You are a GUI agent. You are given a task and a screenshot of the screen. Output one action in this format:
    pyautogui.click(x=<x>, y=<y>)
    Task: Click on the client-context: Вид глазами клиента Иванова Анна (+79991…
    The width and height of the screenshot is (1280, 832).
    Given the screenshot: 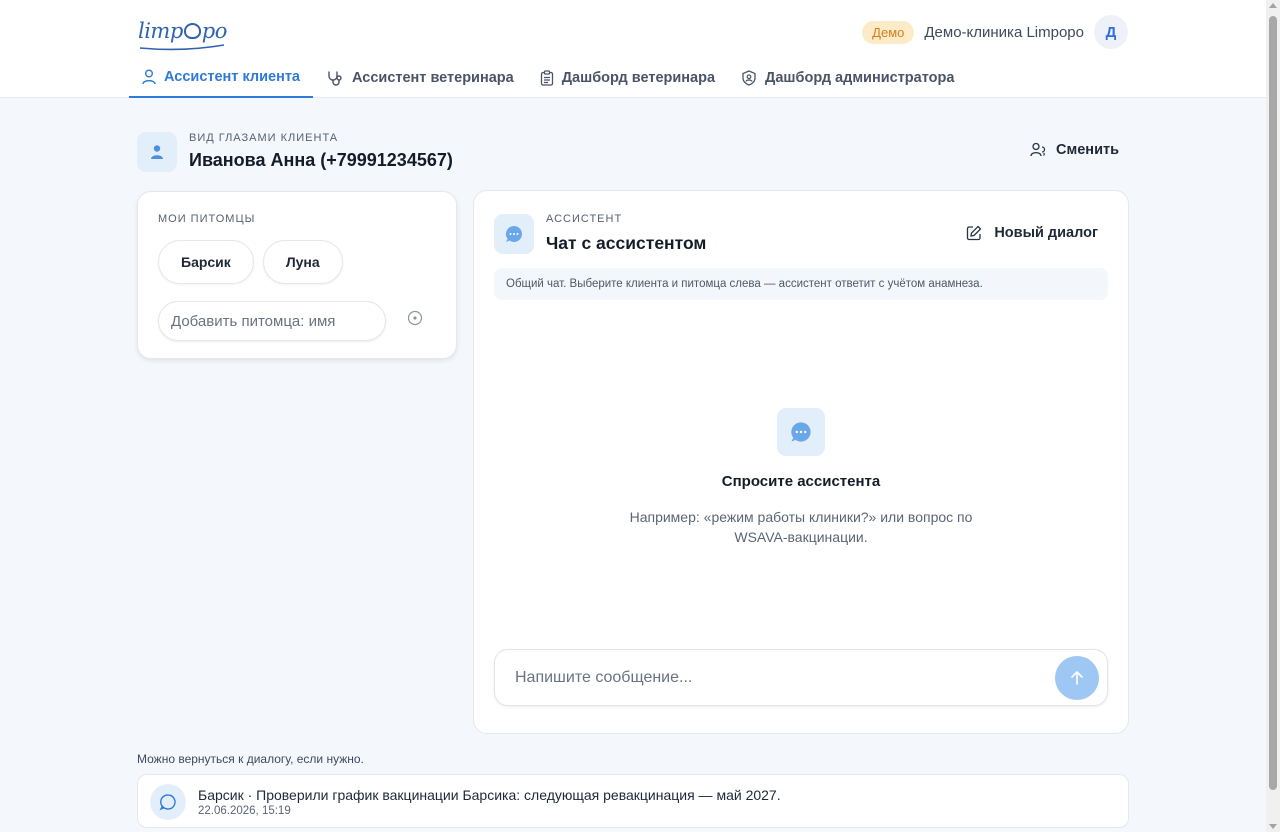 What is the action you would take?
    pyautogui.click(x=633, y=153)
    